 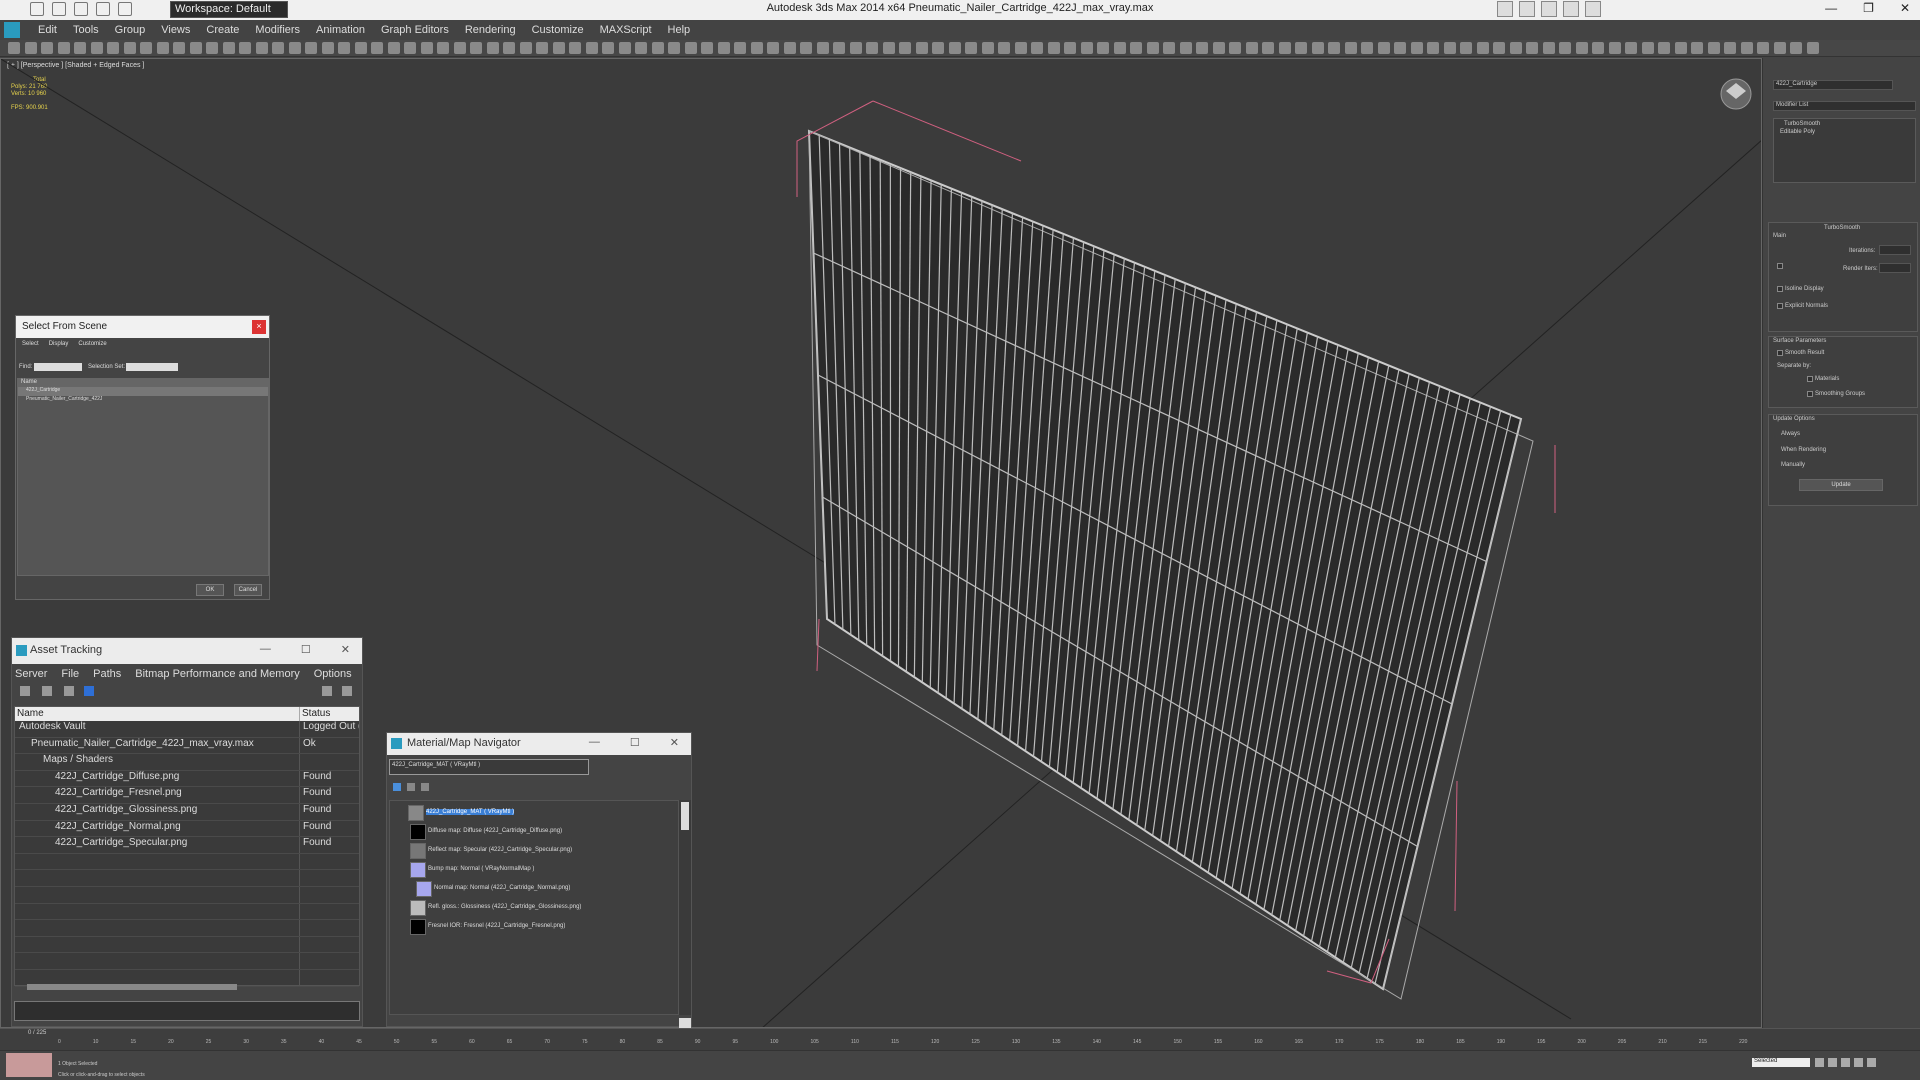 I want to click on viewcube-icon, so click(x=1736, y=94).